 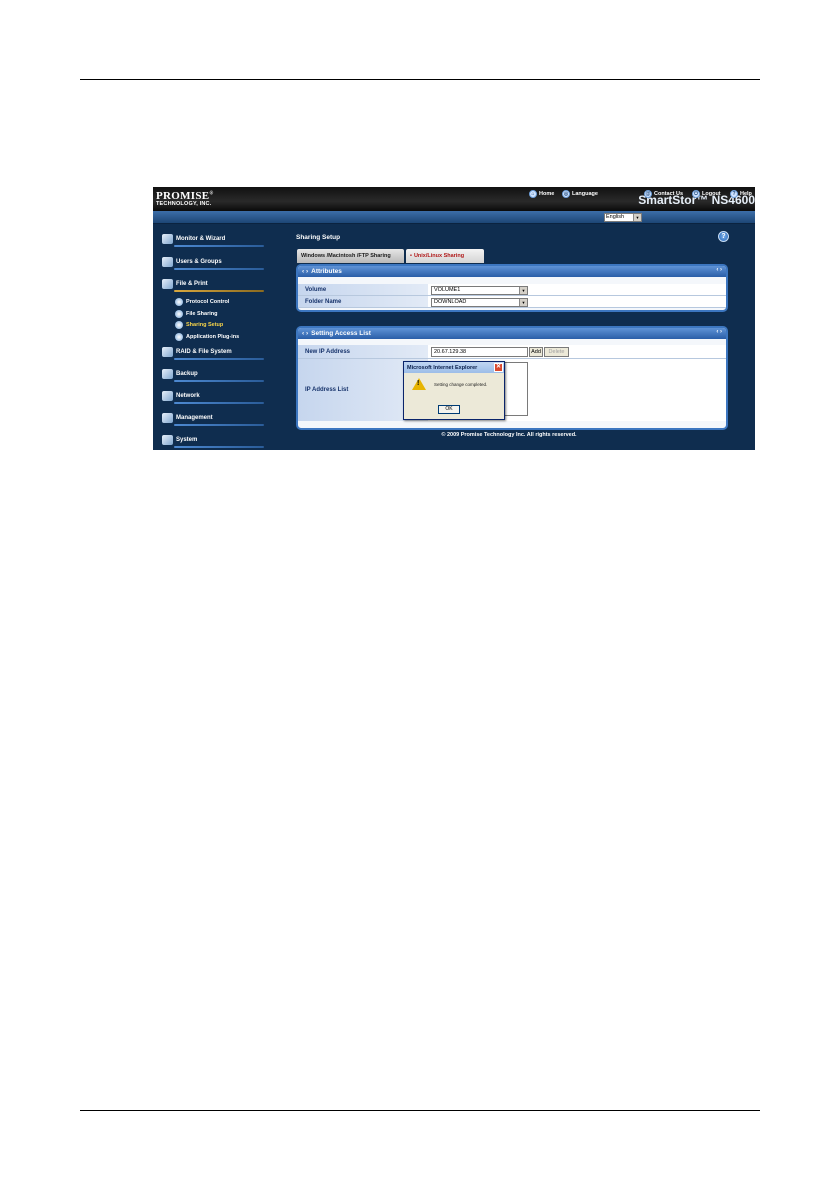 What do you see at coordinates (536, 352) in the screenshot?
I see `add-button: Add` at bounding box center [536, 352].